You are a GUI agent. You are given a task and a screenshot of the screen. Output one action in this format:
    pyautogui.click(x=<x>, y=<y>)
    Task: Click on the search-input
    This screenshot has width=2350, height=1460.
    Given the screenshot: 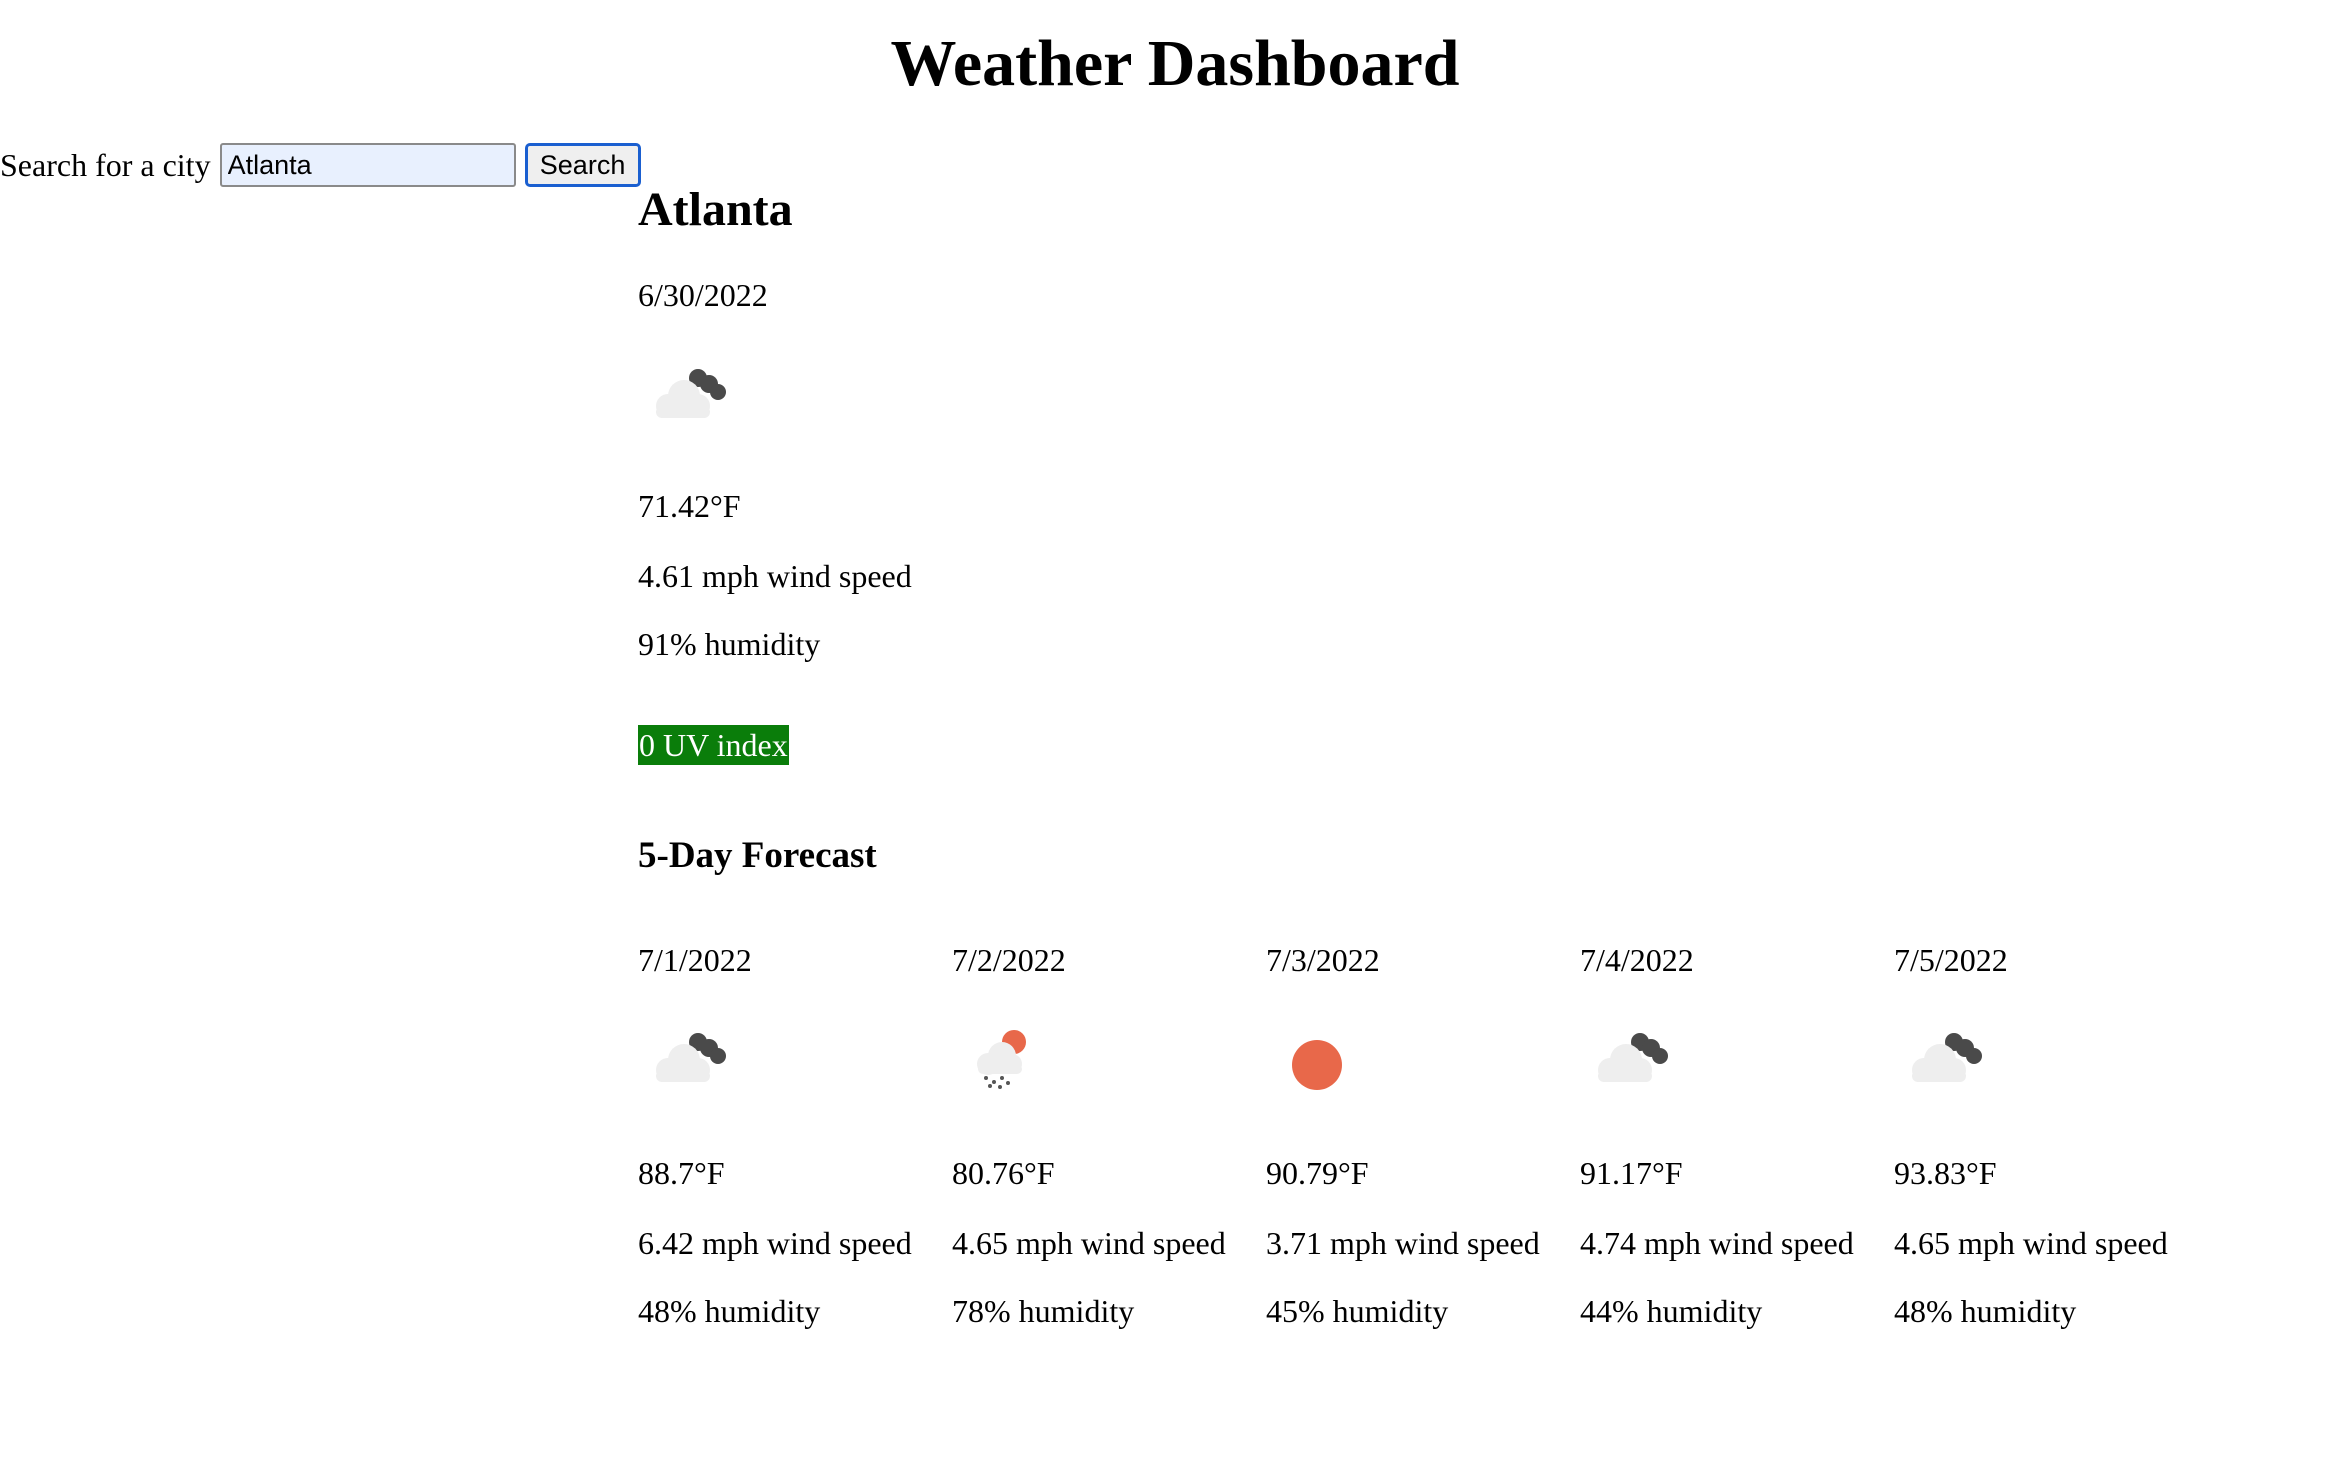 What is the action you would take?
    pyautogui.click(x=367, y=165)
    